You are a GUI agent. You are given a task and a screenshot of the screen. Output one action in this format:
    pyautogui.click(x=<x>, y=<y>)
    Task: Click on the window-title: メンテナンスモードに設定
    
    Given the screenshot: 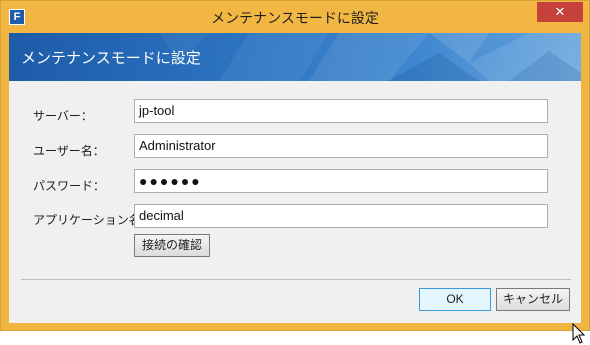 What is the action you would take?
    pyautogui.click(x=295, y=19)
    